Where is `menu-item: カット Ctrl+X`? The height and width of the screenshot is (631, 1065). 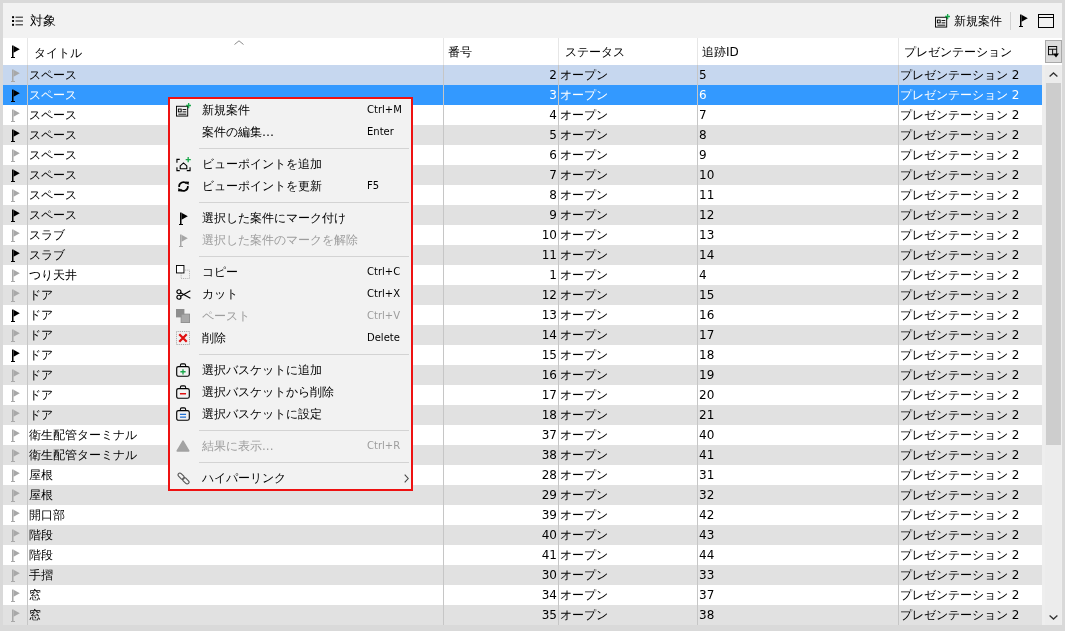 menu-item: カット Ctrl+X is located at coordinates (290, 294).